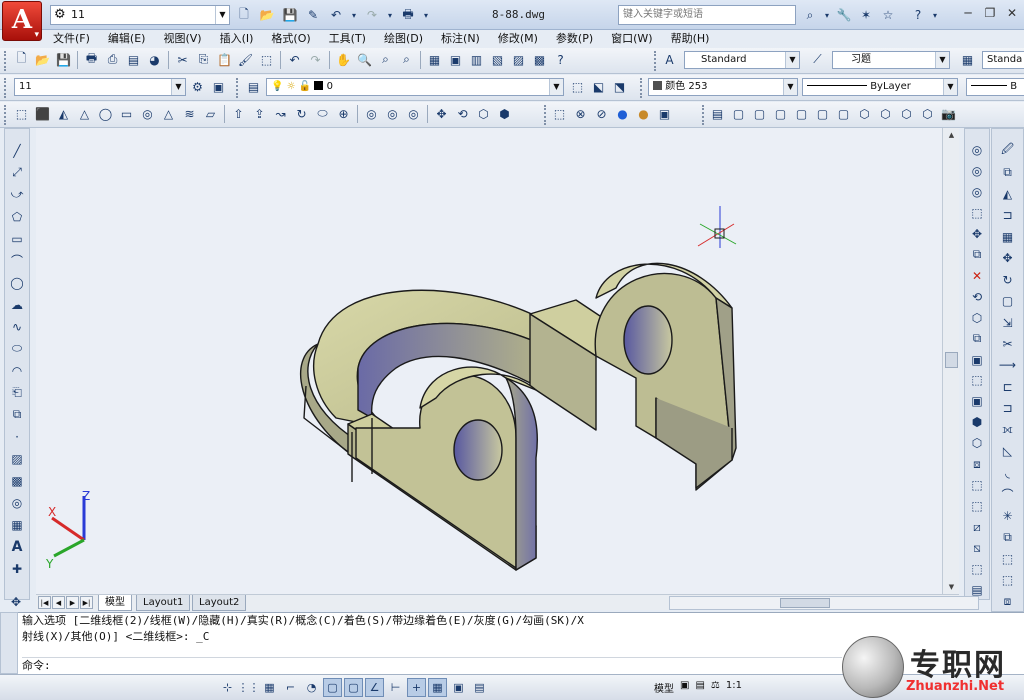 This screenshot has width=1024, height=700. What do you see at coordinates (395, 687) in the screenshot?
I see `ducs-icon: ⊢` at bounding box center [395, 687].